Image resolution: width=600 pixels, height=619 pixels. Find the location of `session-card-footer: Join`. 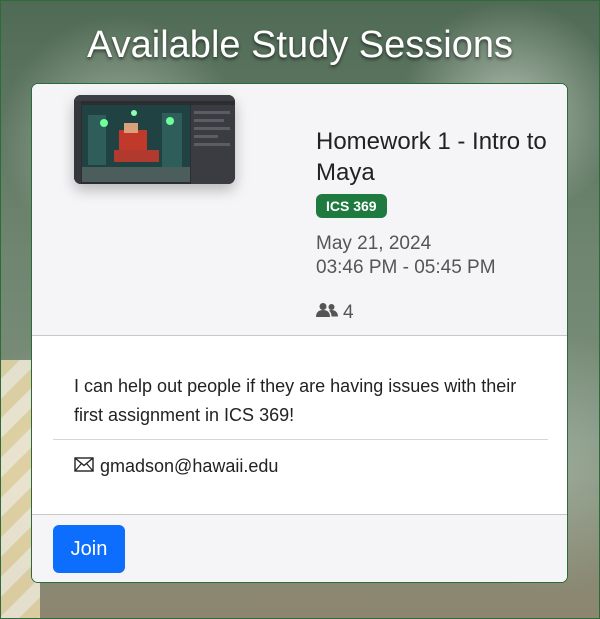

session-card-footer: Join is located at coordinates (299, 548).